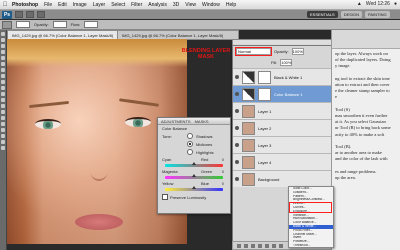  I want to click on layer-row-selected: Color Balance 1, so click(282, 93).